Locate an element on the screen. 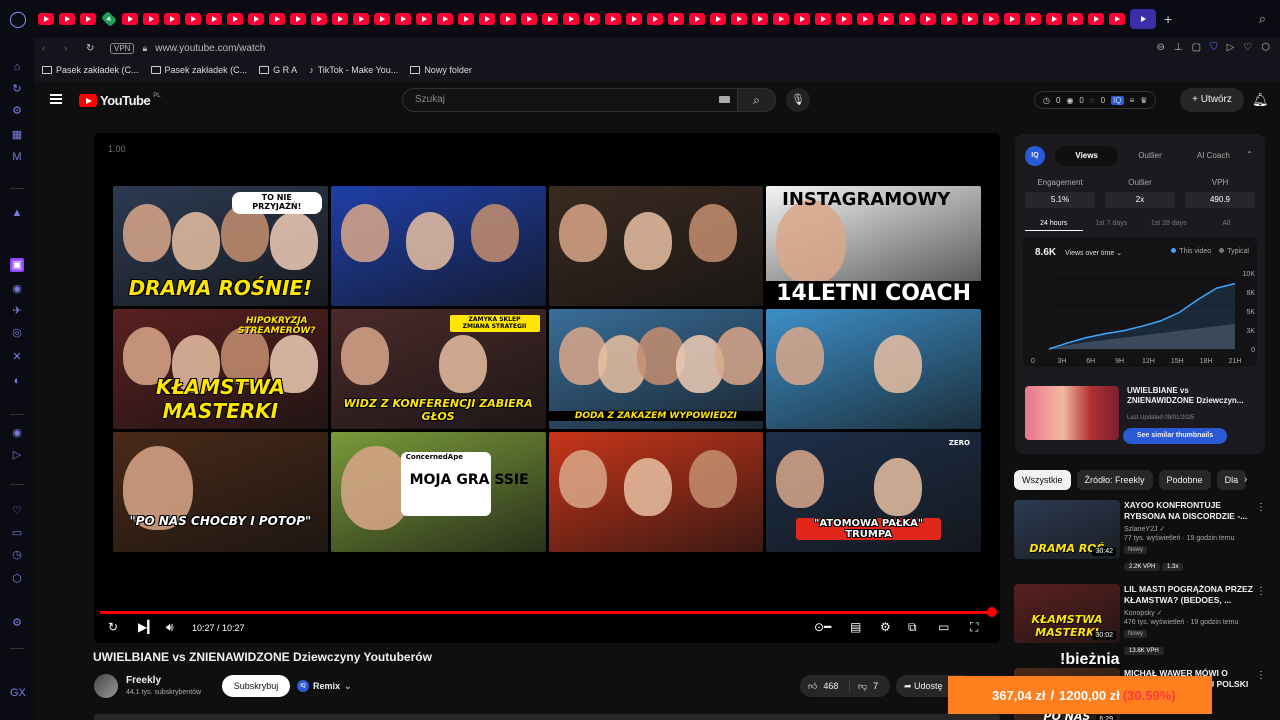 The height and width of the screenshot is (720, 1280). vpn-badge: VPN is located at coordinates (122, 48).